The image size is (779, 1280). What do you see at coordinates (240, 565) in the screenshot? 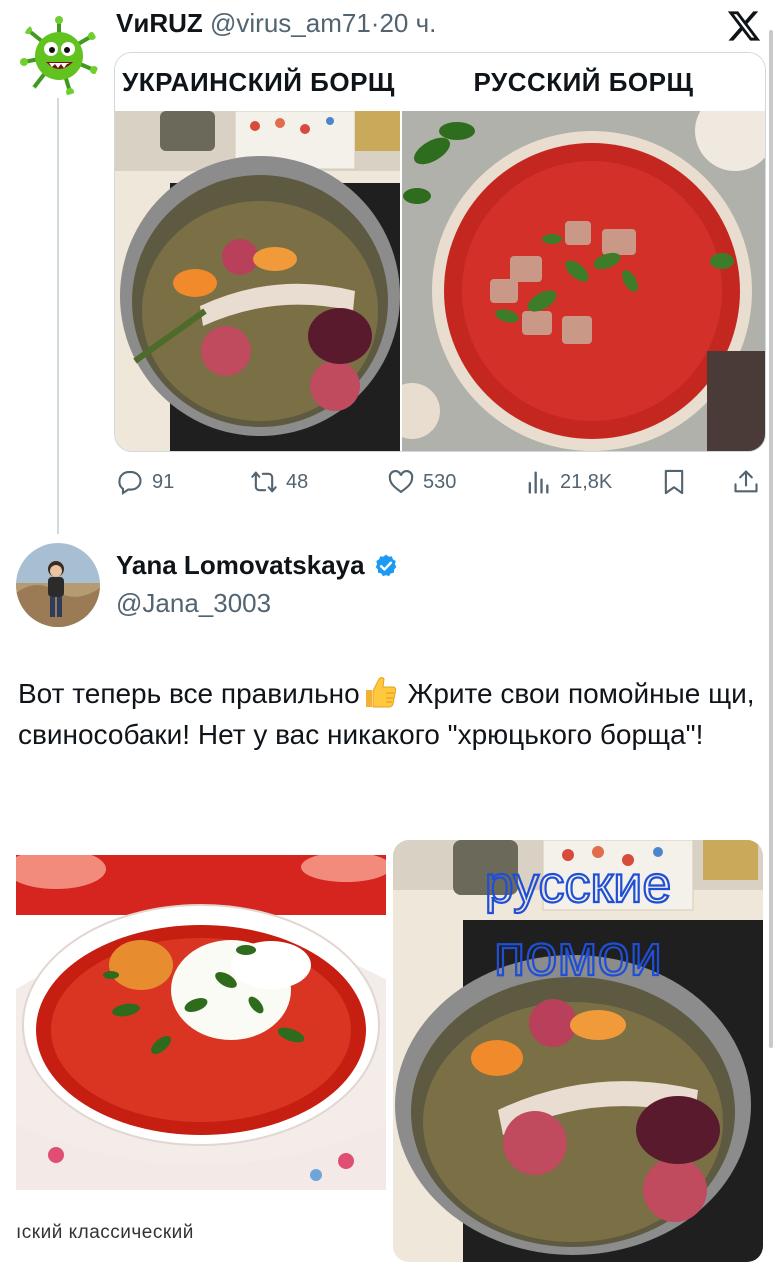
I see `reply-author-name: Yana Lomovatskaya` at bounding box center [240, 565].